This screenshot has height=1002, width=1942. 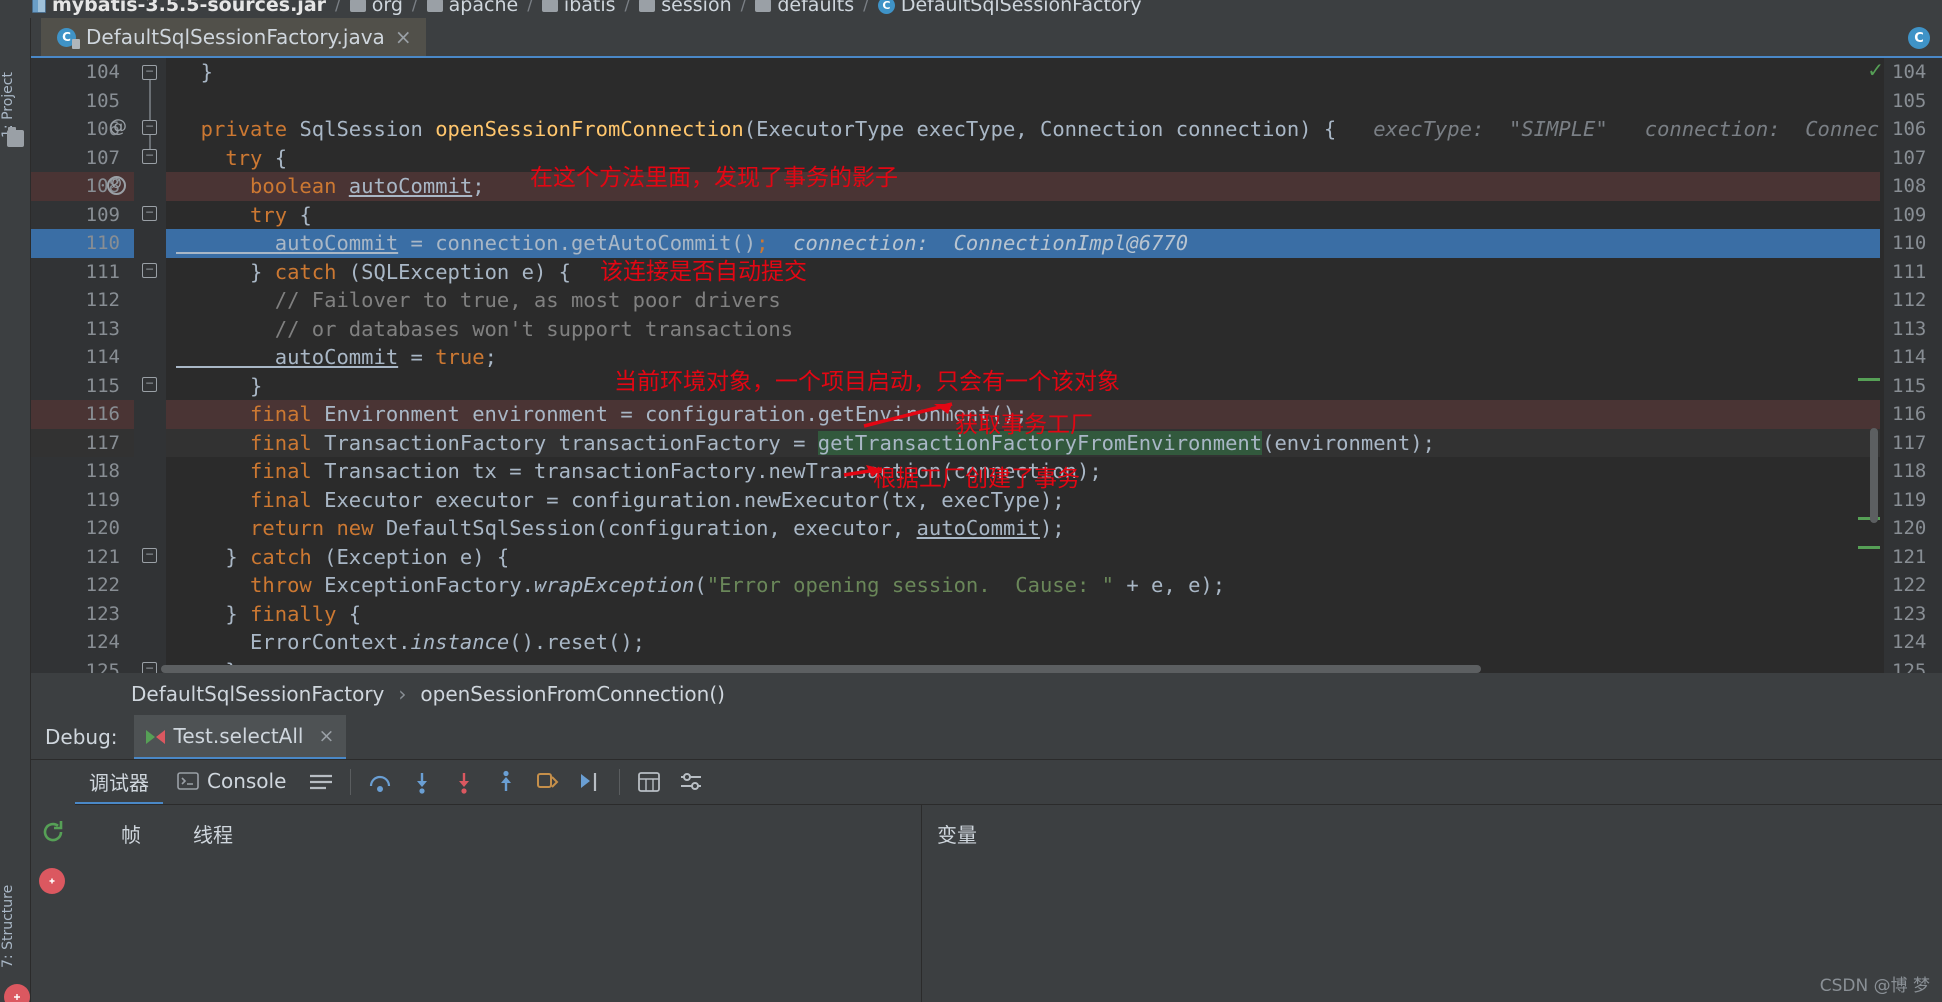 I want to click on sidebar-item-project: 1: Project, so click(x=15, y=83).